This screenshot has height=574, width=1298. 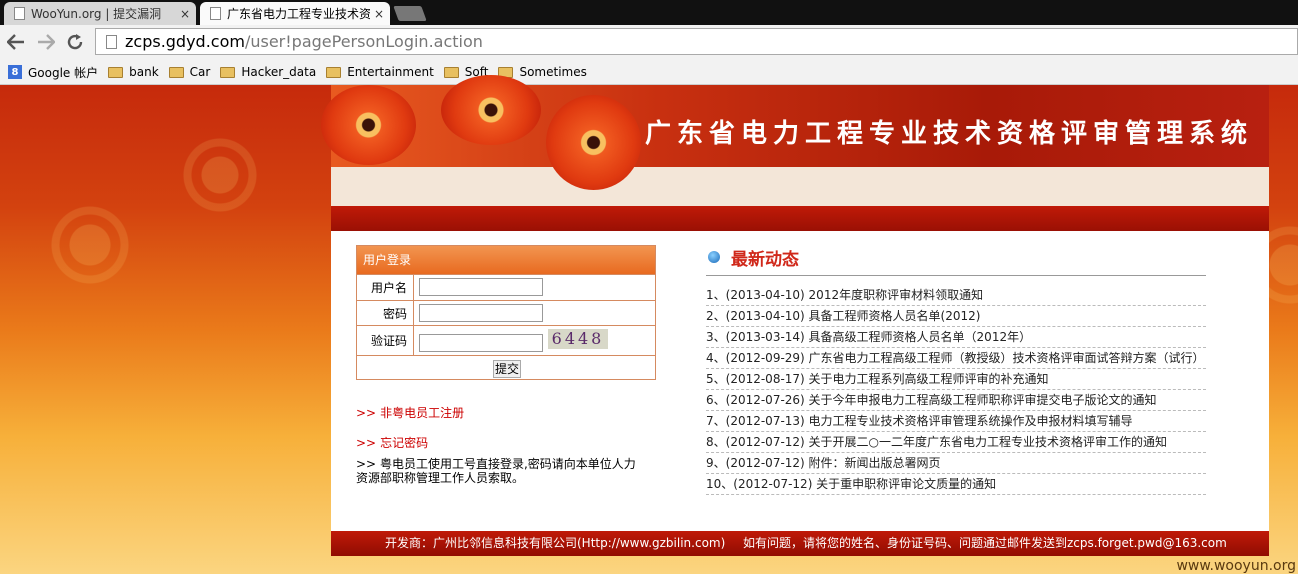 What do you see at coordinates (481, 343) in the screenshot?
I see `captcha-input` at bounding box center [481, 343].